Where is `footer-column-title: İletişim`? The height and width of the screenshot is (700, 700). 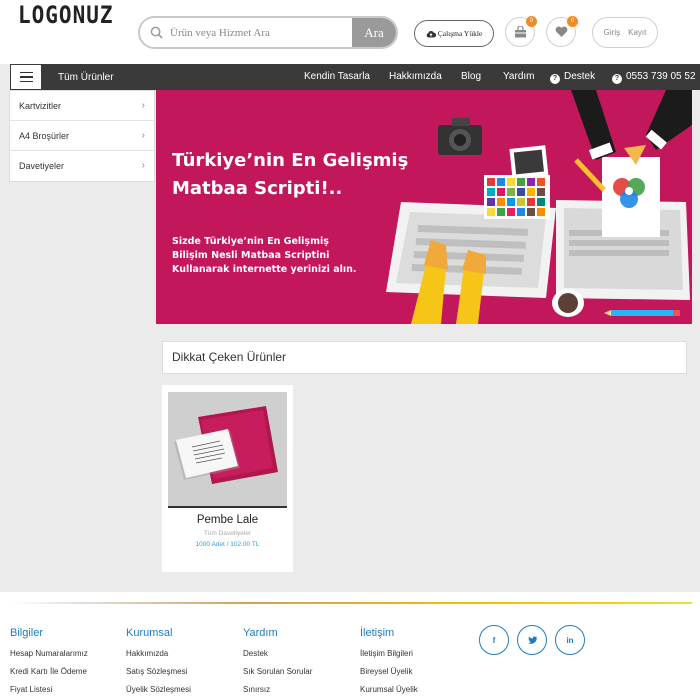 footer-column-title: İletişim is located at coordinates (377, 633).